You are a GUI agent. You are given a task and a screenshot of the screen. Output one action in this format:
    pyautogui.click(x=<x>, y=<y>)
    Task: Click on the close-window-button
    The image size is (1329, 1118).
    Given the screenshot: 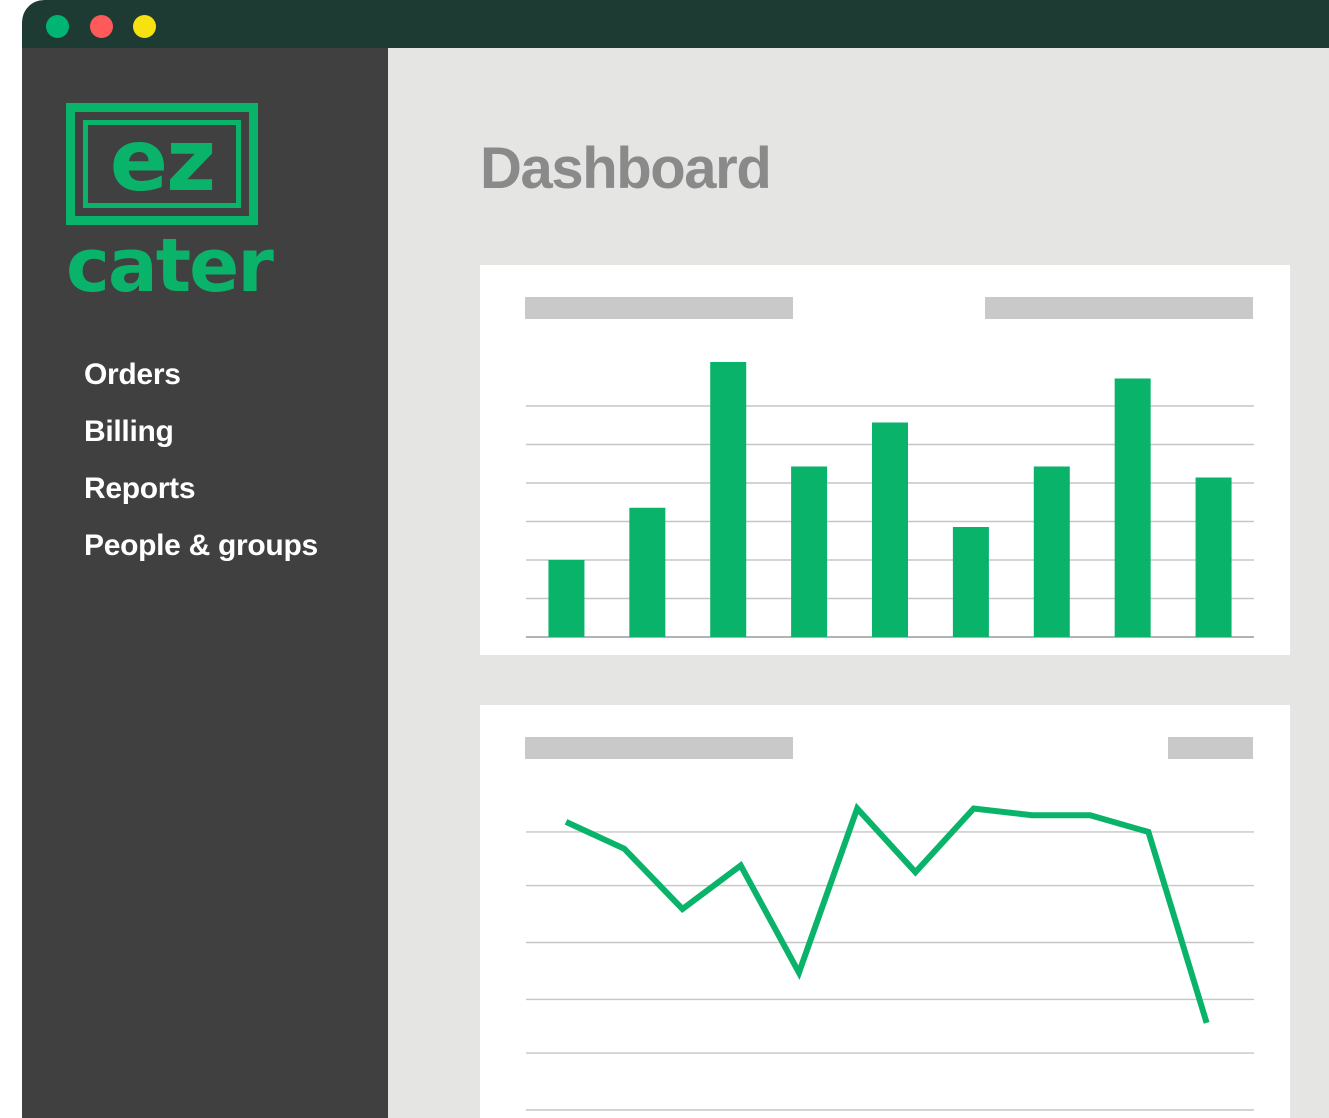 What is the action you would take?
    pyautogui.click(x=57, y=26)
    